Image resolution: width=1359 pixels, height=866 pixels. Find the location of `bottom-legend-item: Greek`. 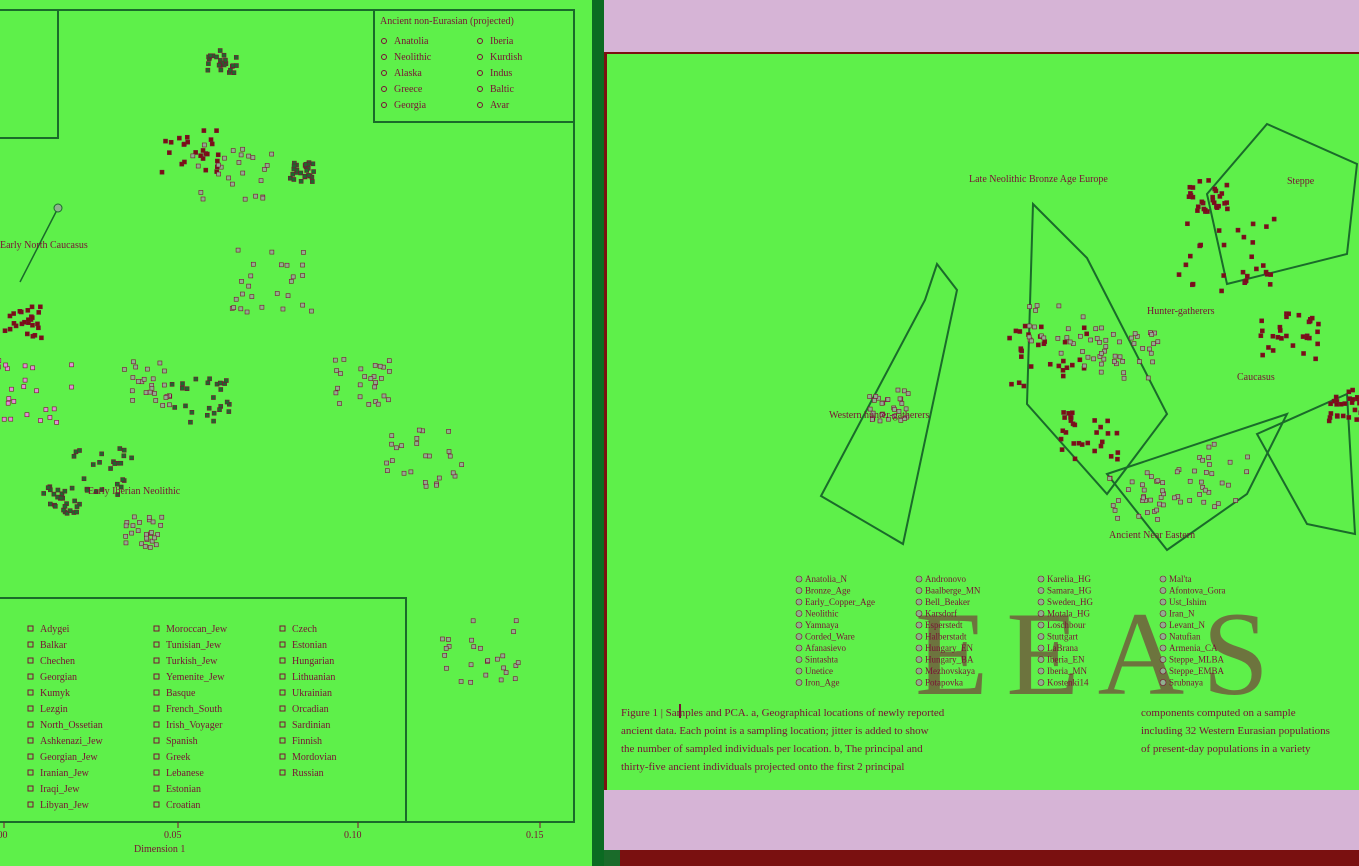

bottom-legend-item: Greek is located at coordinates (178, 757).